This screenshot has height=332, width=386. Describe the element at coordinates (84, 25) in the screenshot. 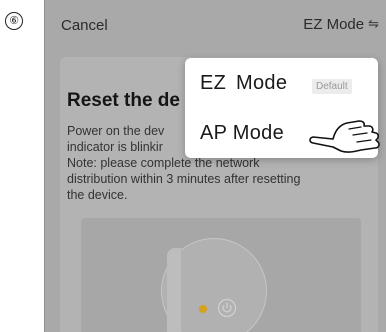

I see `cancel-button: Cancel` at that location.